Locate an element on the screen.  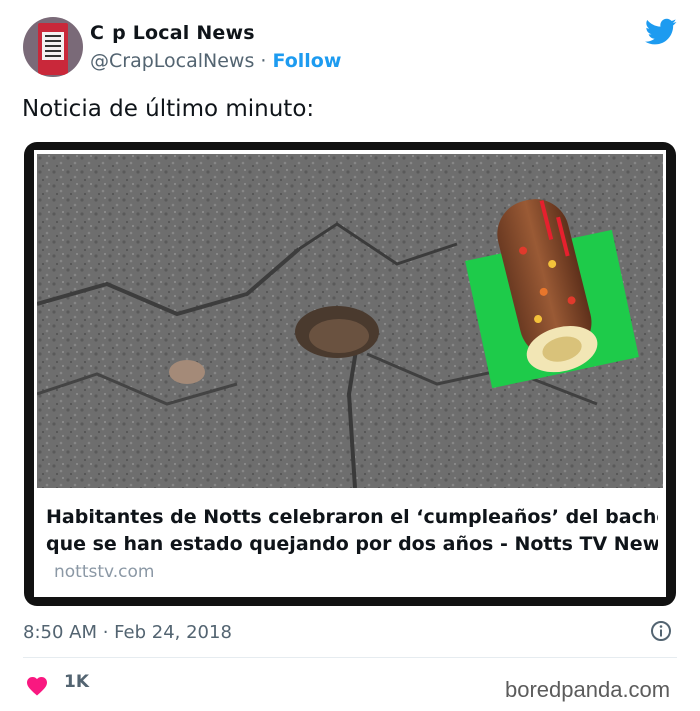
protest-sign-icon is located at coordinates (53, 49).